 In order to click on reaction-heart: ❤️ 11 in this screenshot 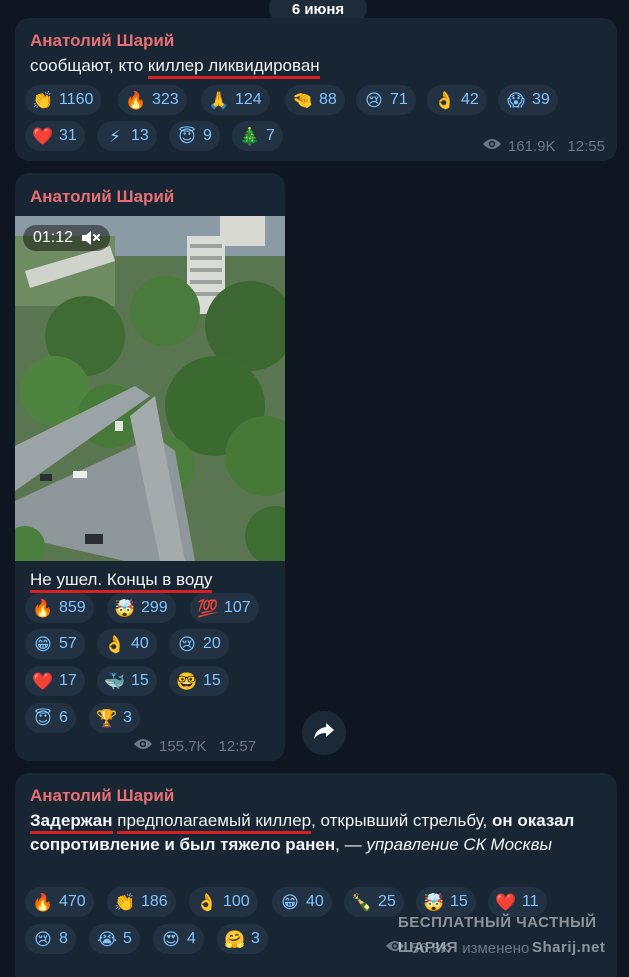, I will do `click(517, 902)`.